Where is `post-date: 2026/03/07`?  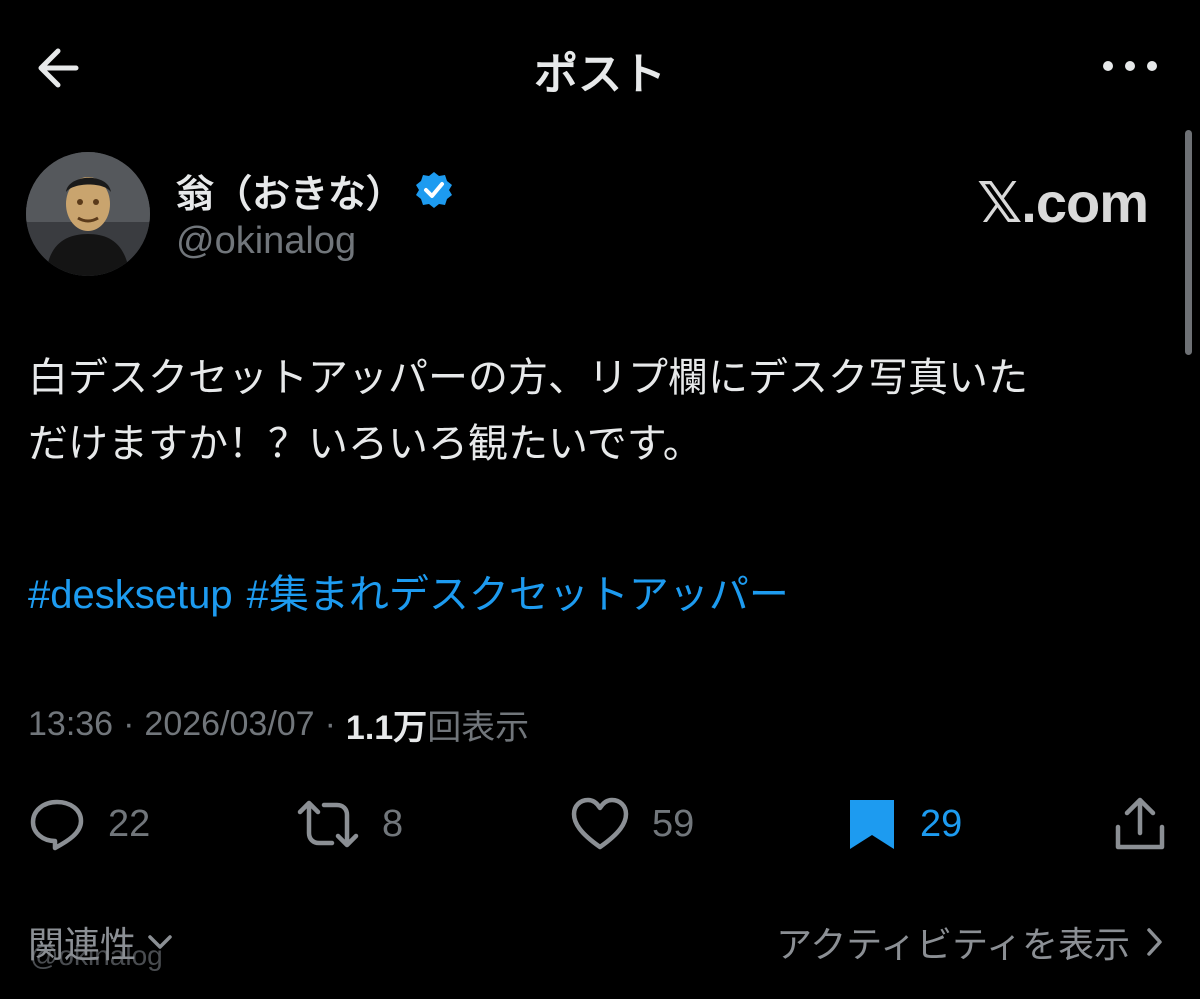 post-date: 2026/03/07 is located at coordinates (229, 724).